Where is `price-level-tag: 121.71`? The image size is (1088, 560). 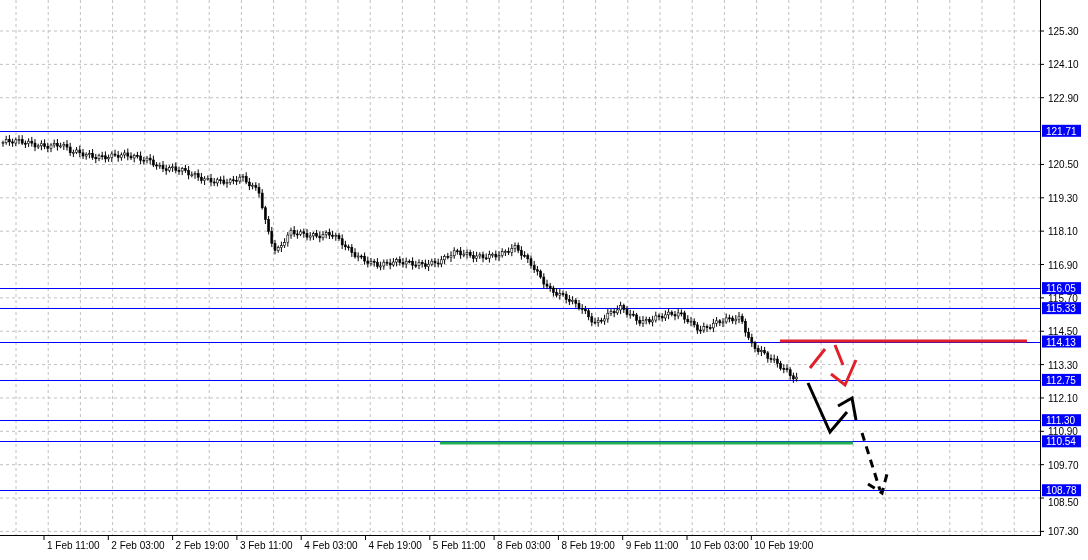
price-level-tag: 121.71 is located at coordinates (1061, 130).